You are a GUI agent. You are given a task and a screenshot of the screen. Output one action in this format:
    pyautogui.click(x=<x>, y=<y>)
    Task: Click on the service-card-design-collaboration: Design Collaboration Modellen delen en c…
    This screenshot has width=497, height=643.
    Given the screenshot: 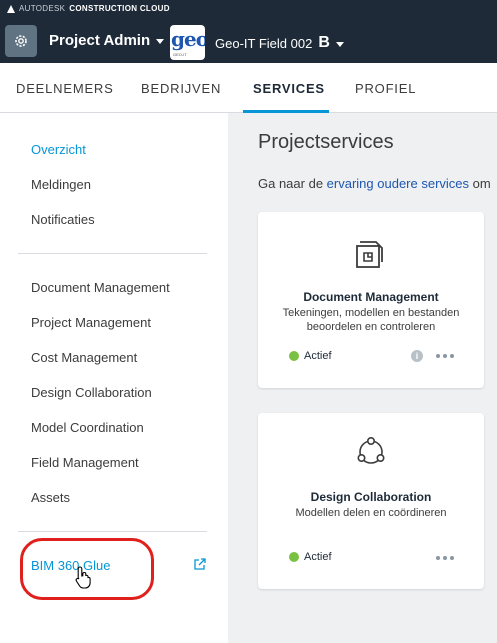 What is the action you would take?
    pyautogui.click(x=371, y=501)
    